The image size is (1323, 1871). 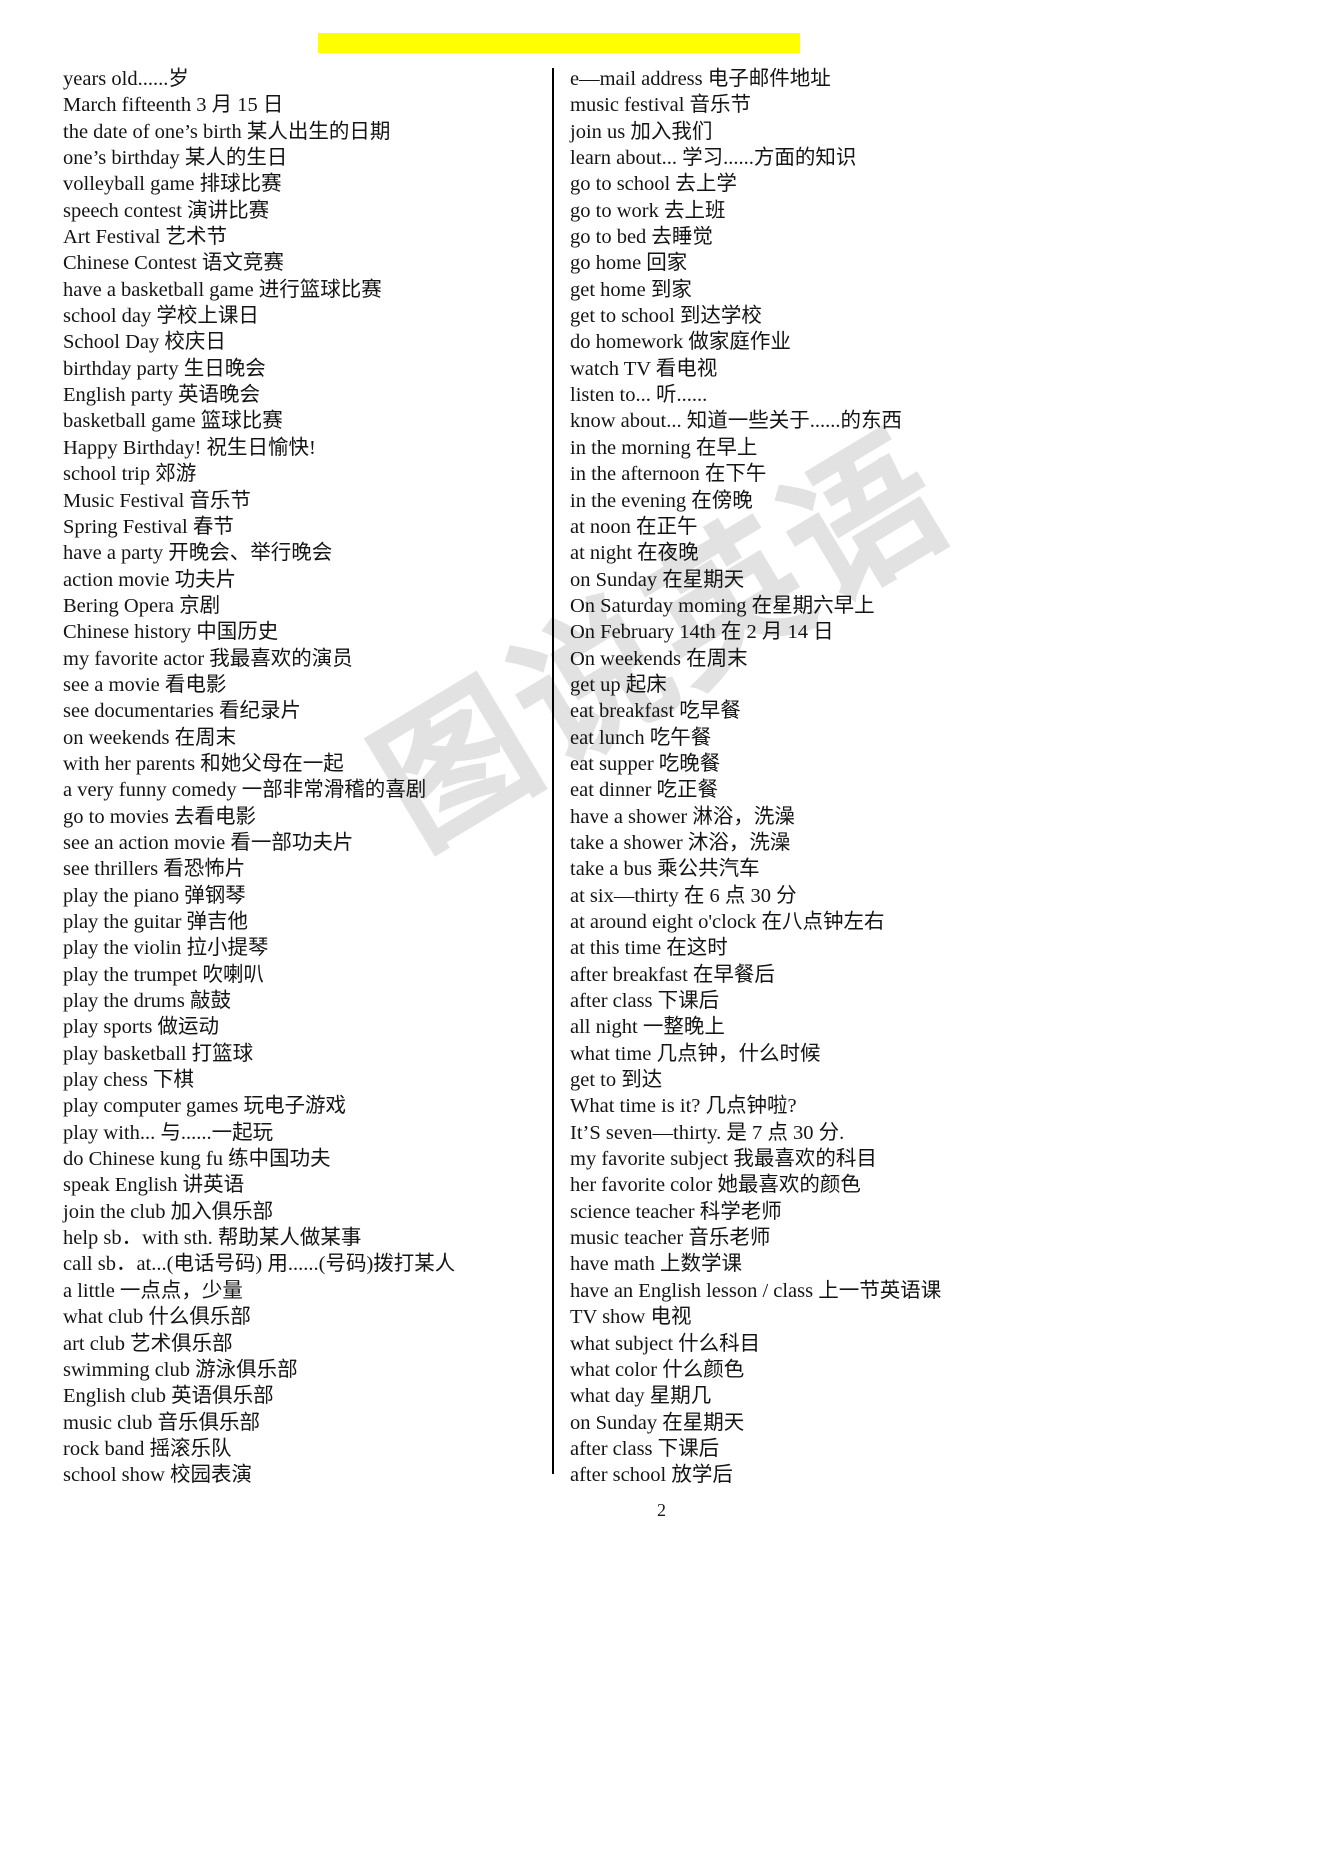 I want to click on vocab-entry-right: music festival 音乐节, so click(x=661, y=105).